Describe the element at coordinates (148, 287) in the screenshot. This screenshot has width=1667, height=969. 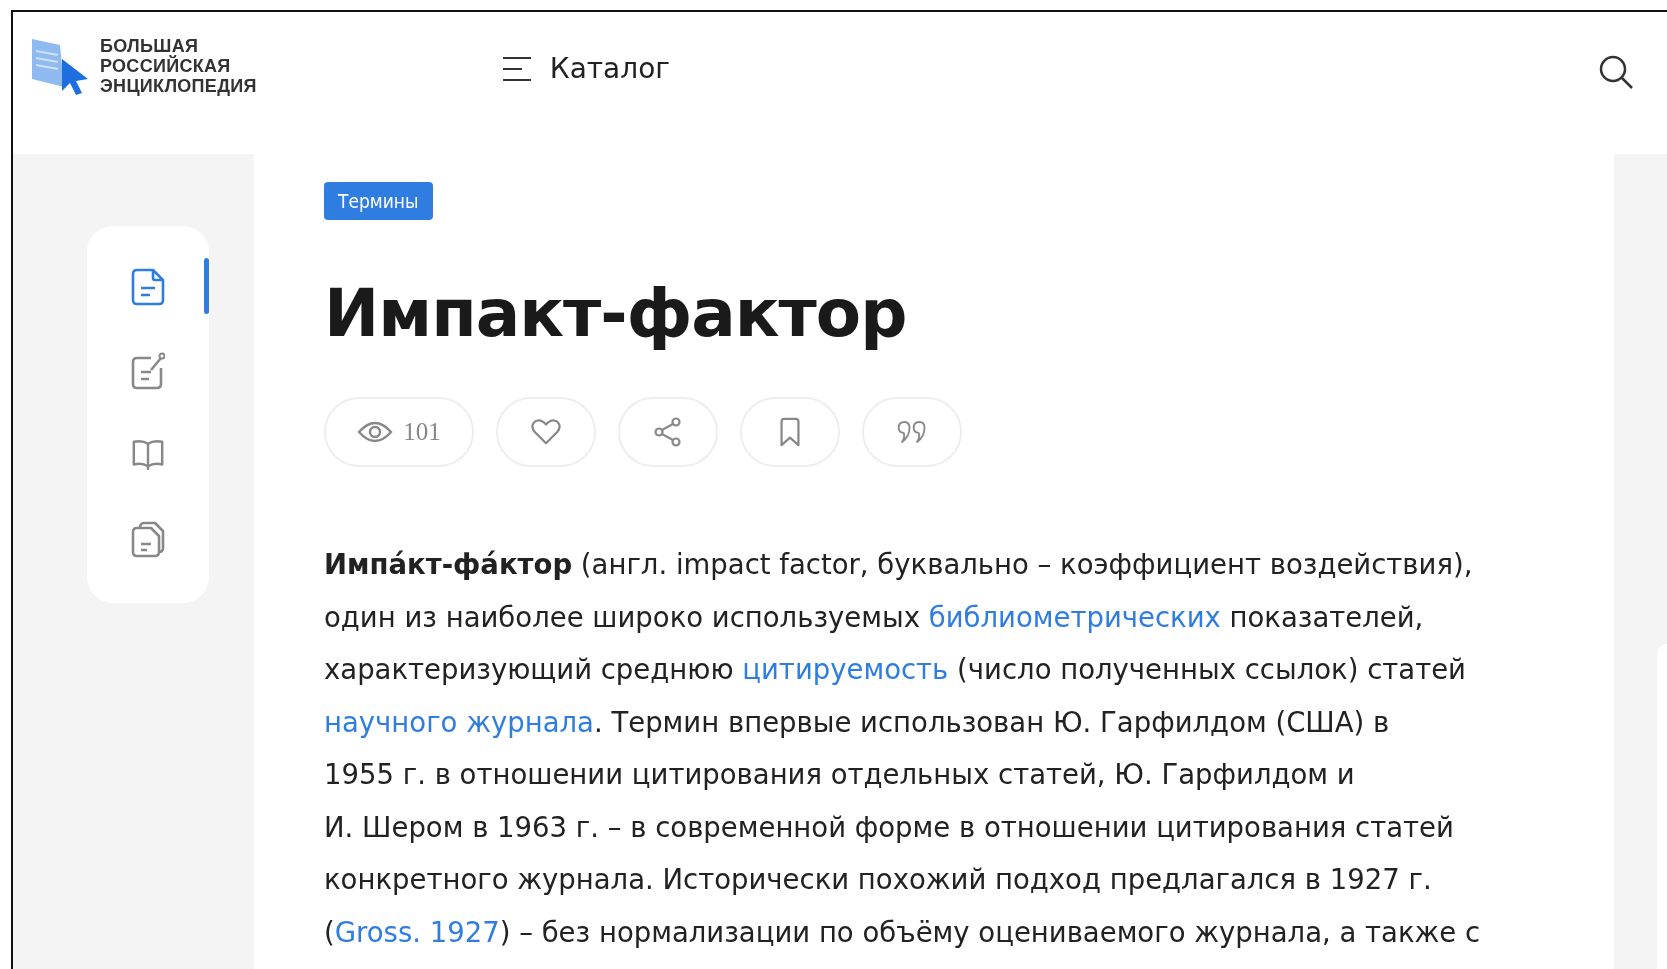
I see `document-icon` at that location.